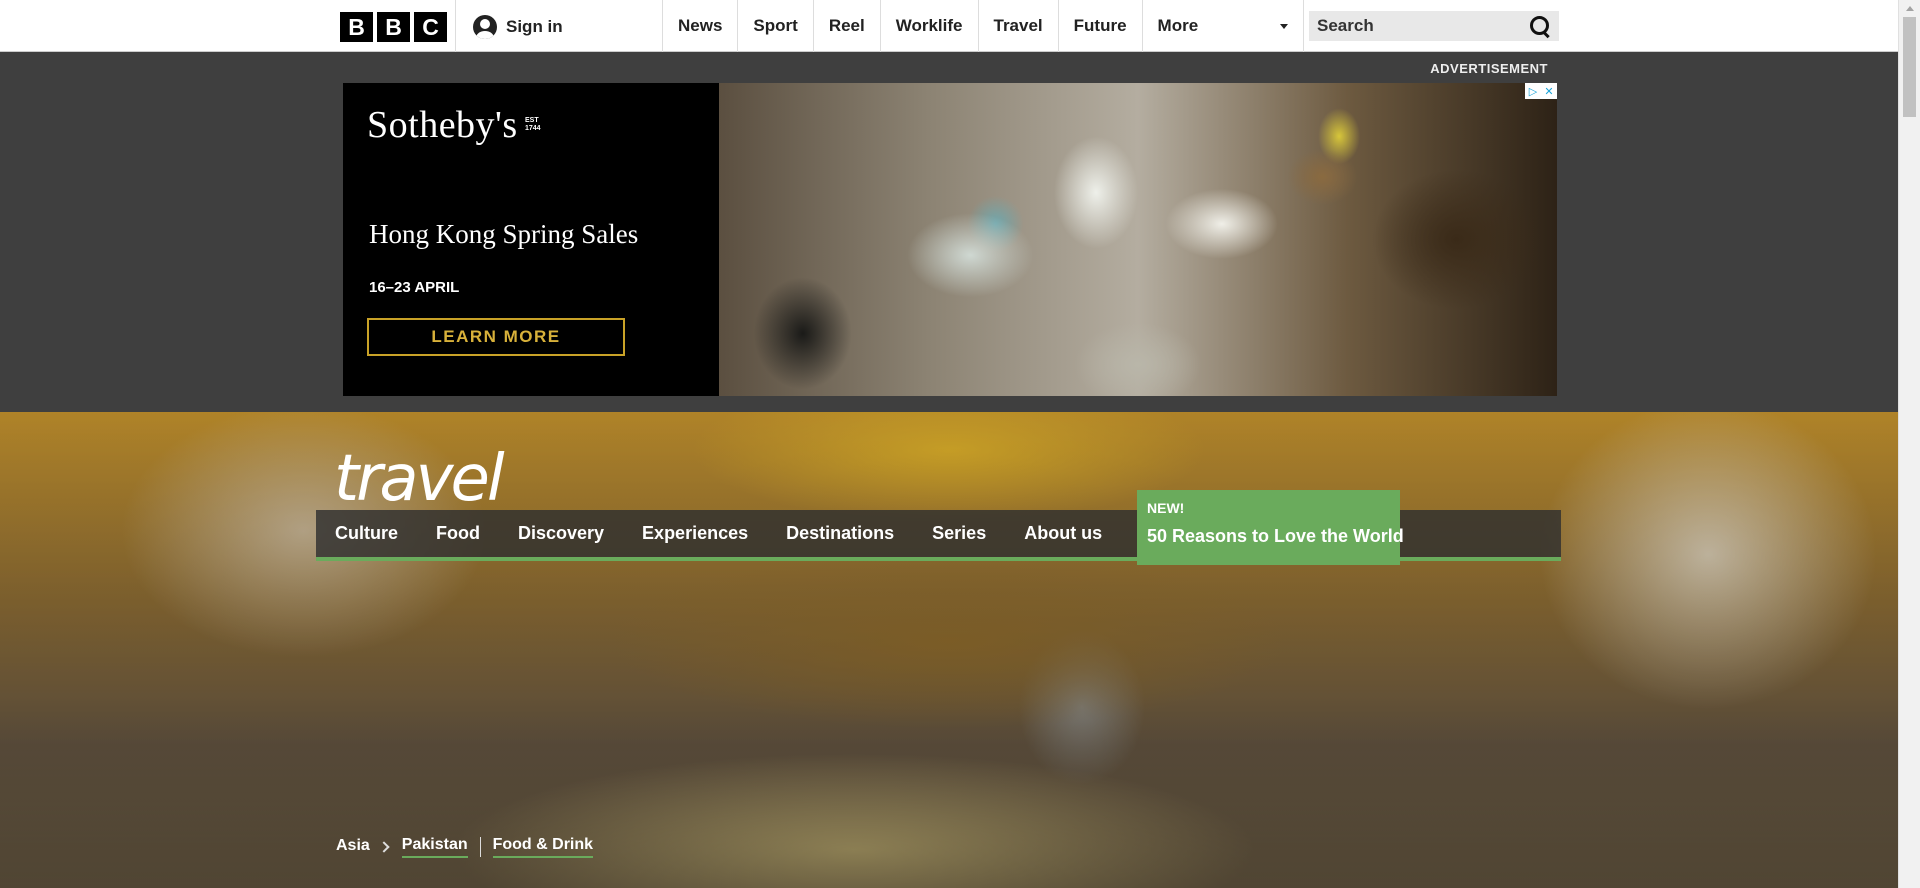  What do you see at coordinates (1283, 26) in the screenshot?
I see `caret-down-icon` at bounding box center [1283, 26].